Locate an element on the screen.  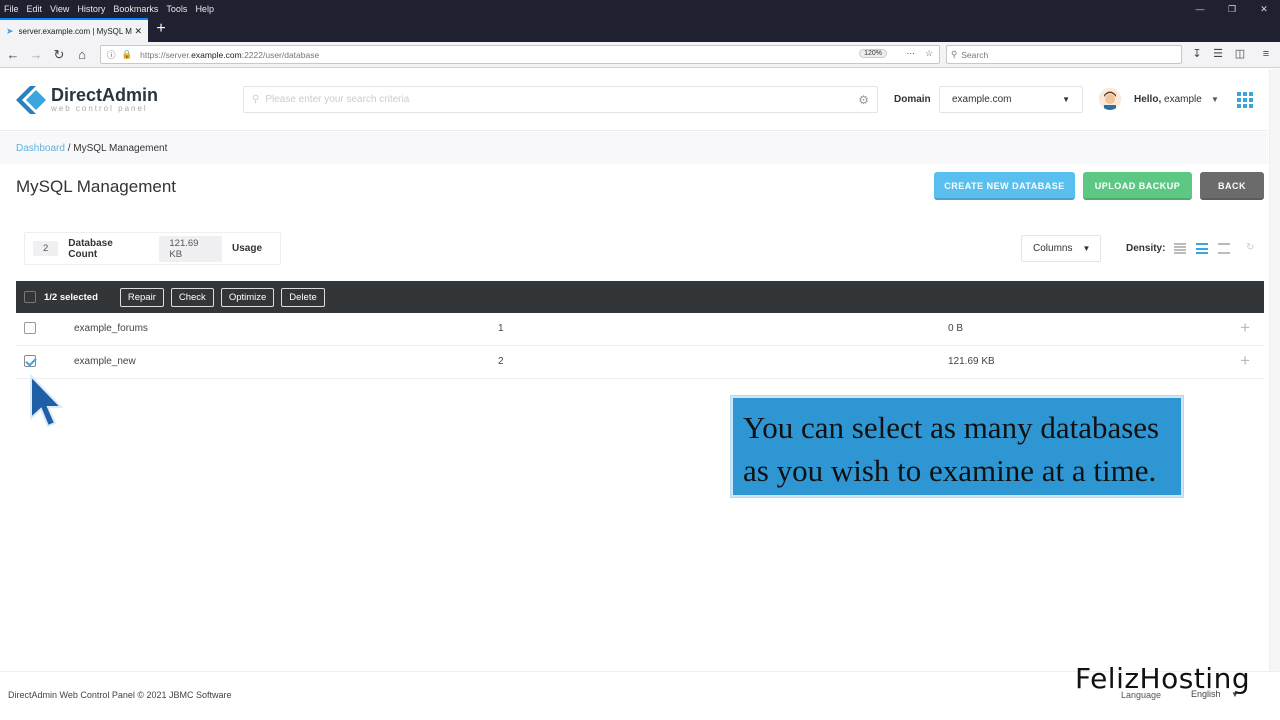
favicon-icon: ➤ is located at coordinates (10, 30).